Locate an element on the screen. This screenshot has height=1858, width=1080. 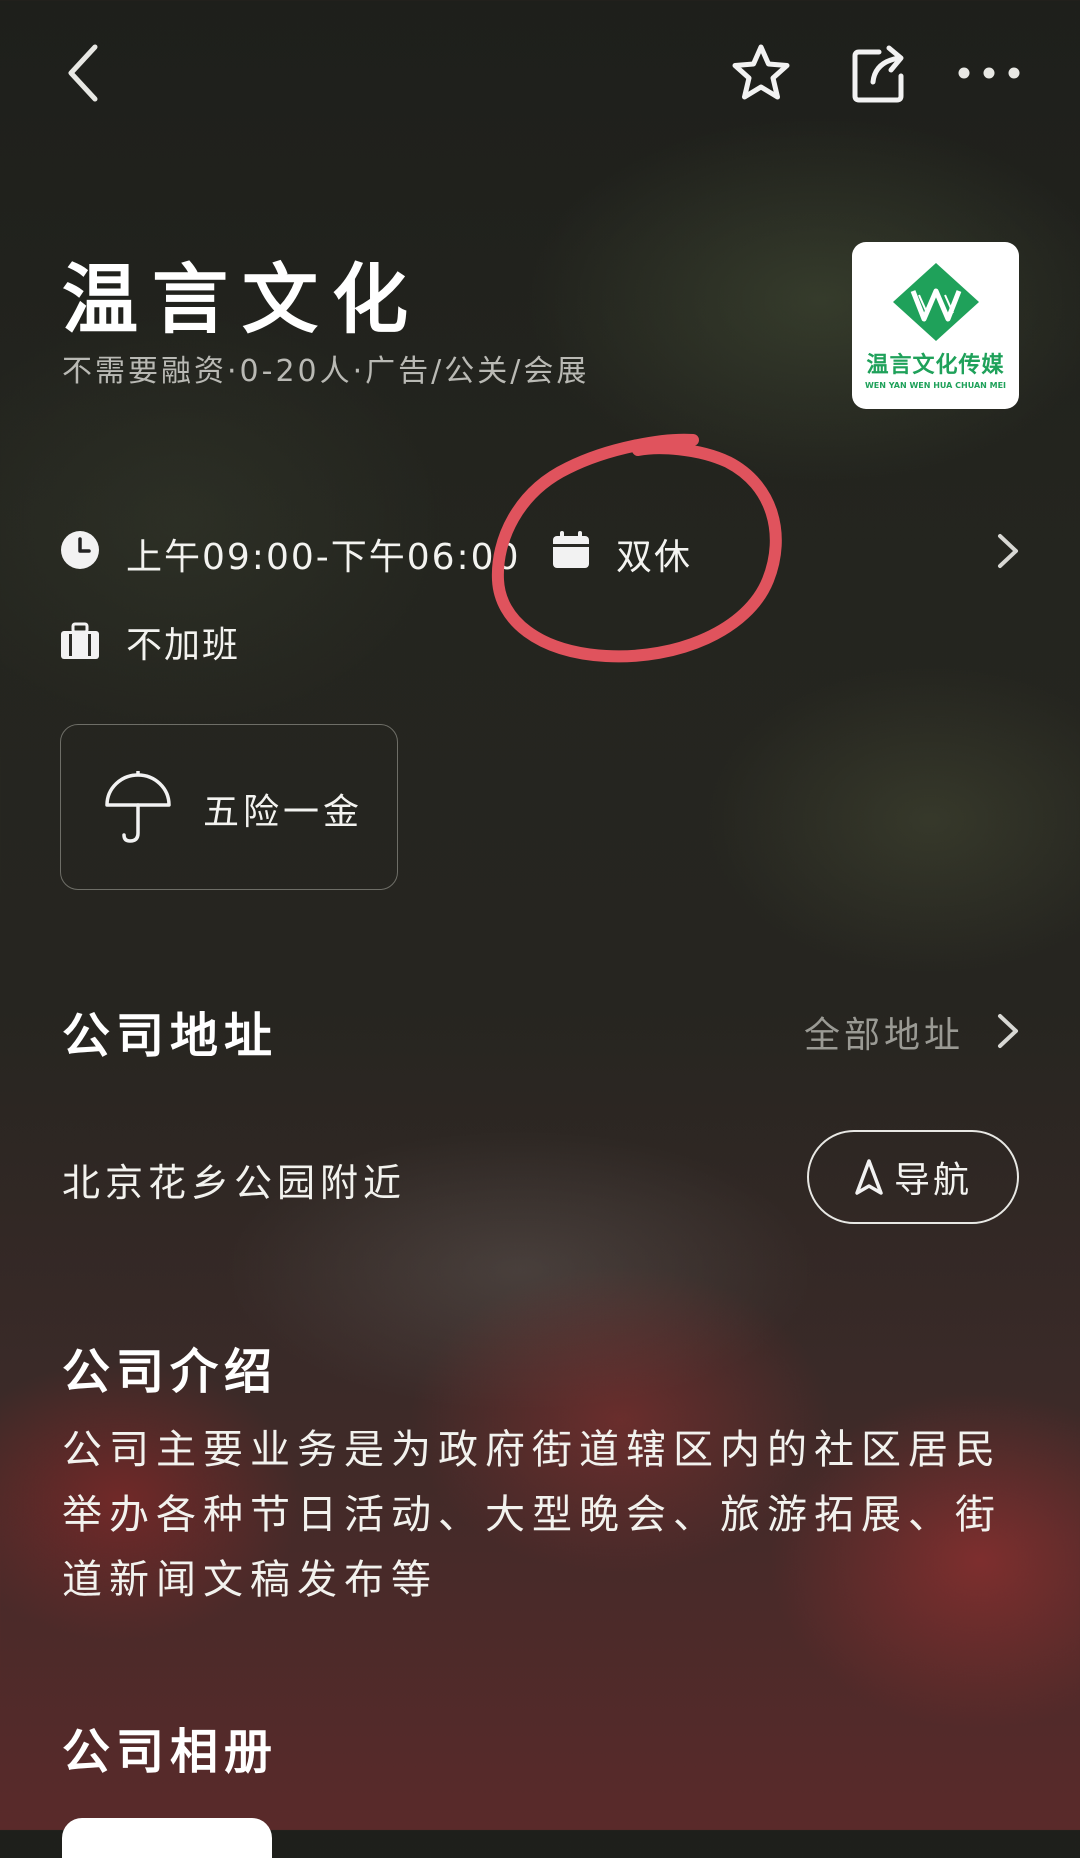
more-dots-icon is located at coordinates (989, 73).